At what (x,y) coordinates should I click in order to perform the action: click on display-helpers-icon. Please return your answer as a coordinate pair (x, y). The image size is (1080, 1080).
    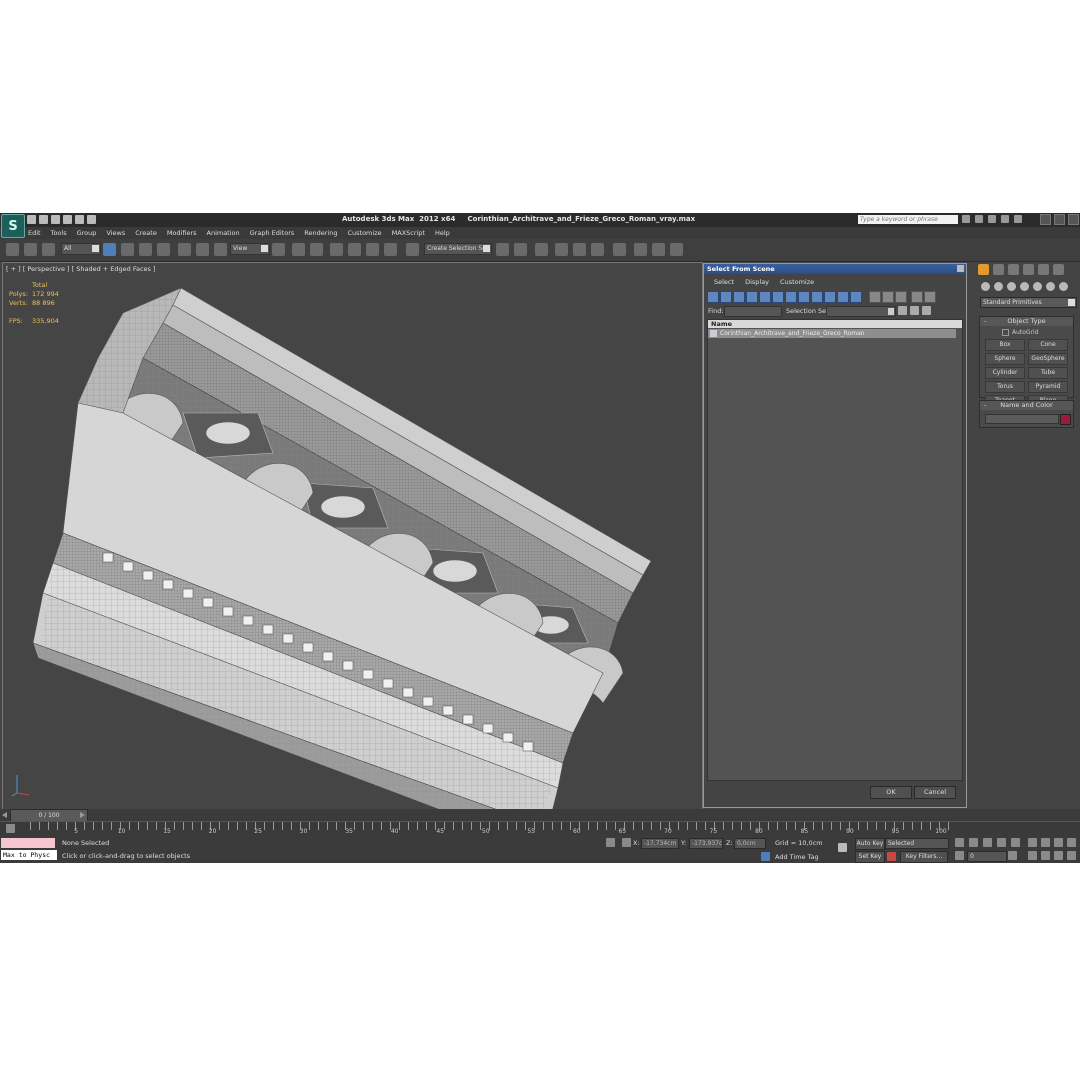
    Looking at the image, I should click on (765, 297).